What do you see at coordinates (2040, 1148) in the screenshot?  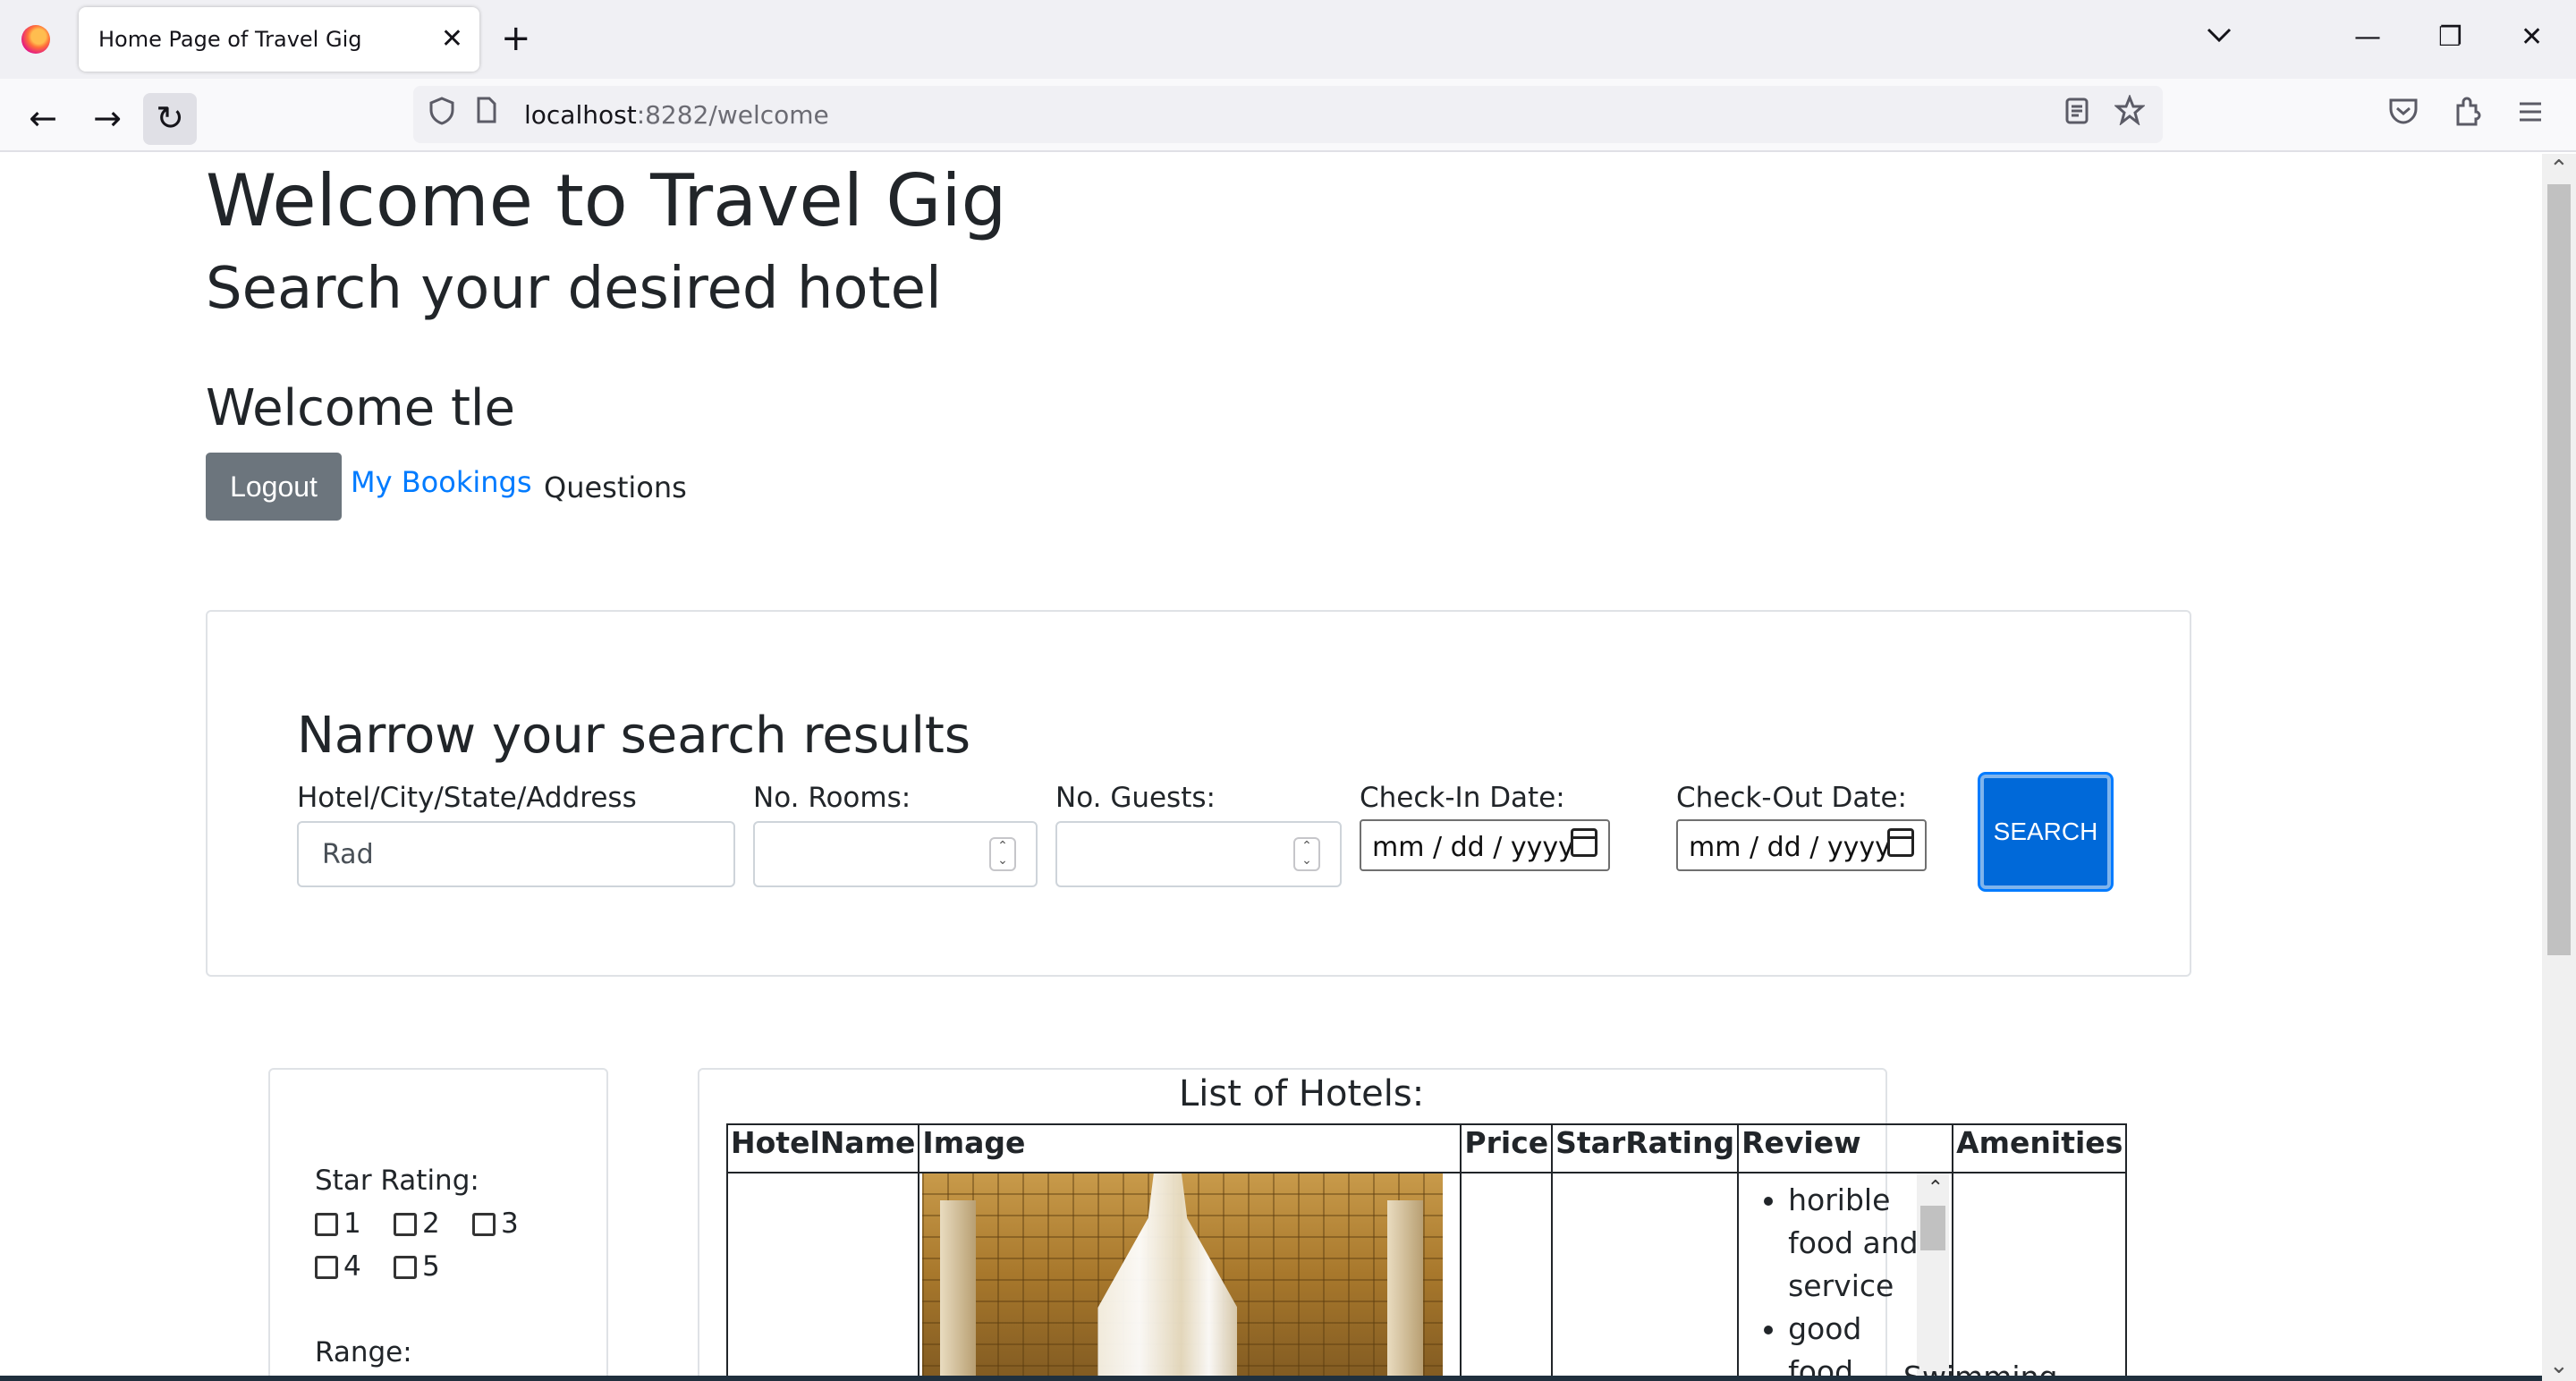 I see `column-header: Amenities` at bounding box center [2040, 1148].